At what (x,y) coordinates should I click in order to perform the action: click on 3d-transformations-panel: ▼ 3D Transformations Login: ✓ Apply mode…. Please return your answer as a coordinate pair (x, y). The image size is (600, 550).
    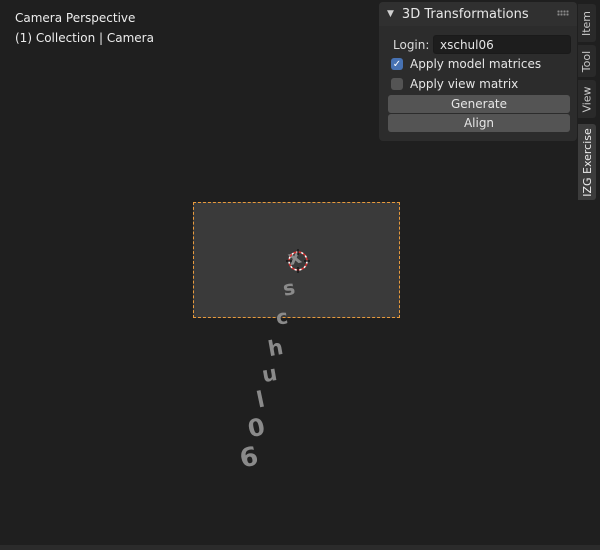
    Looking at the image, I should click on (478, 71).